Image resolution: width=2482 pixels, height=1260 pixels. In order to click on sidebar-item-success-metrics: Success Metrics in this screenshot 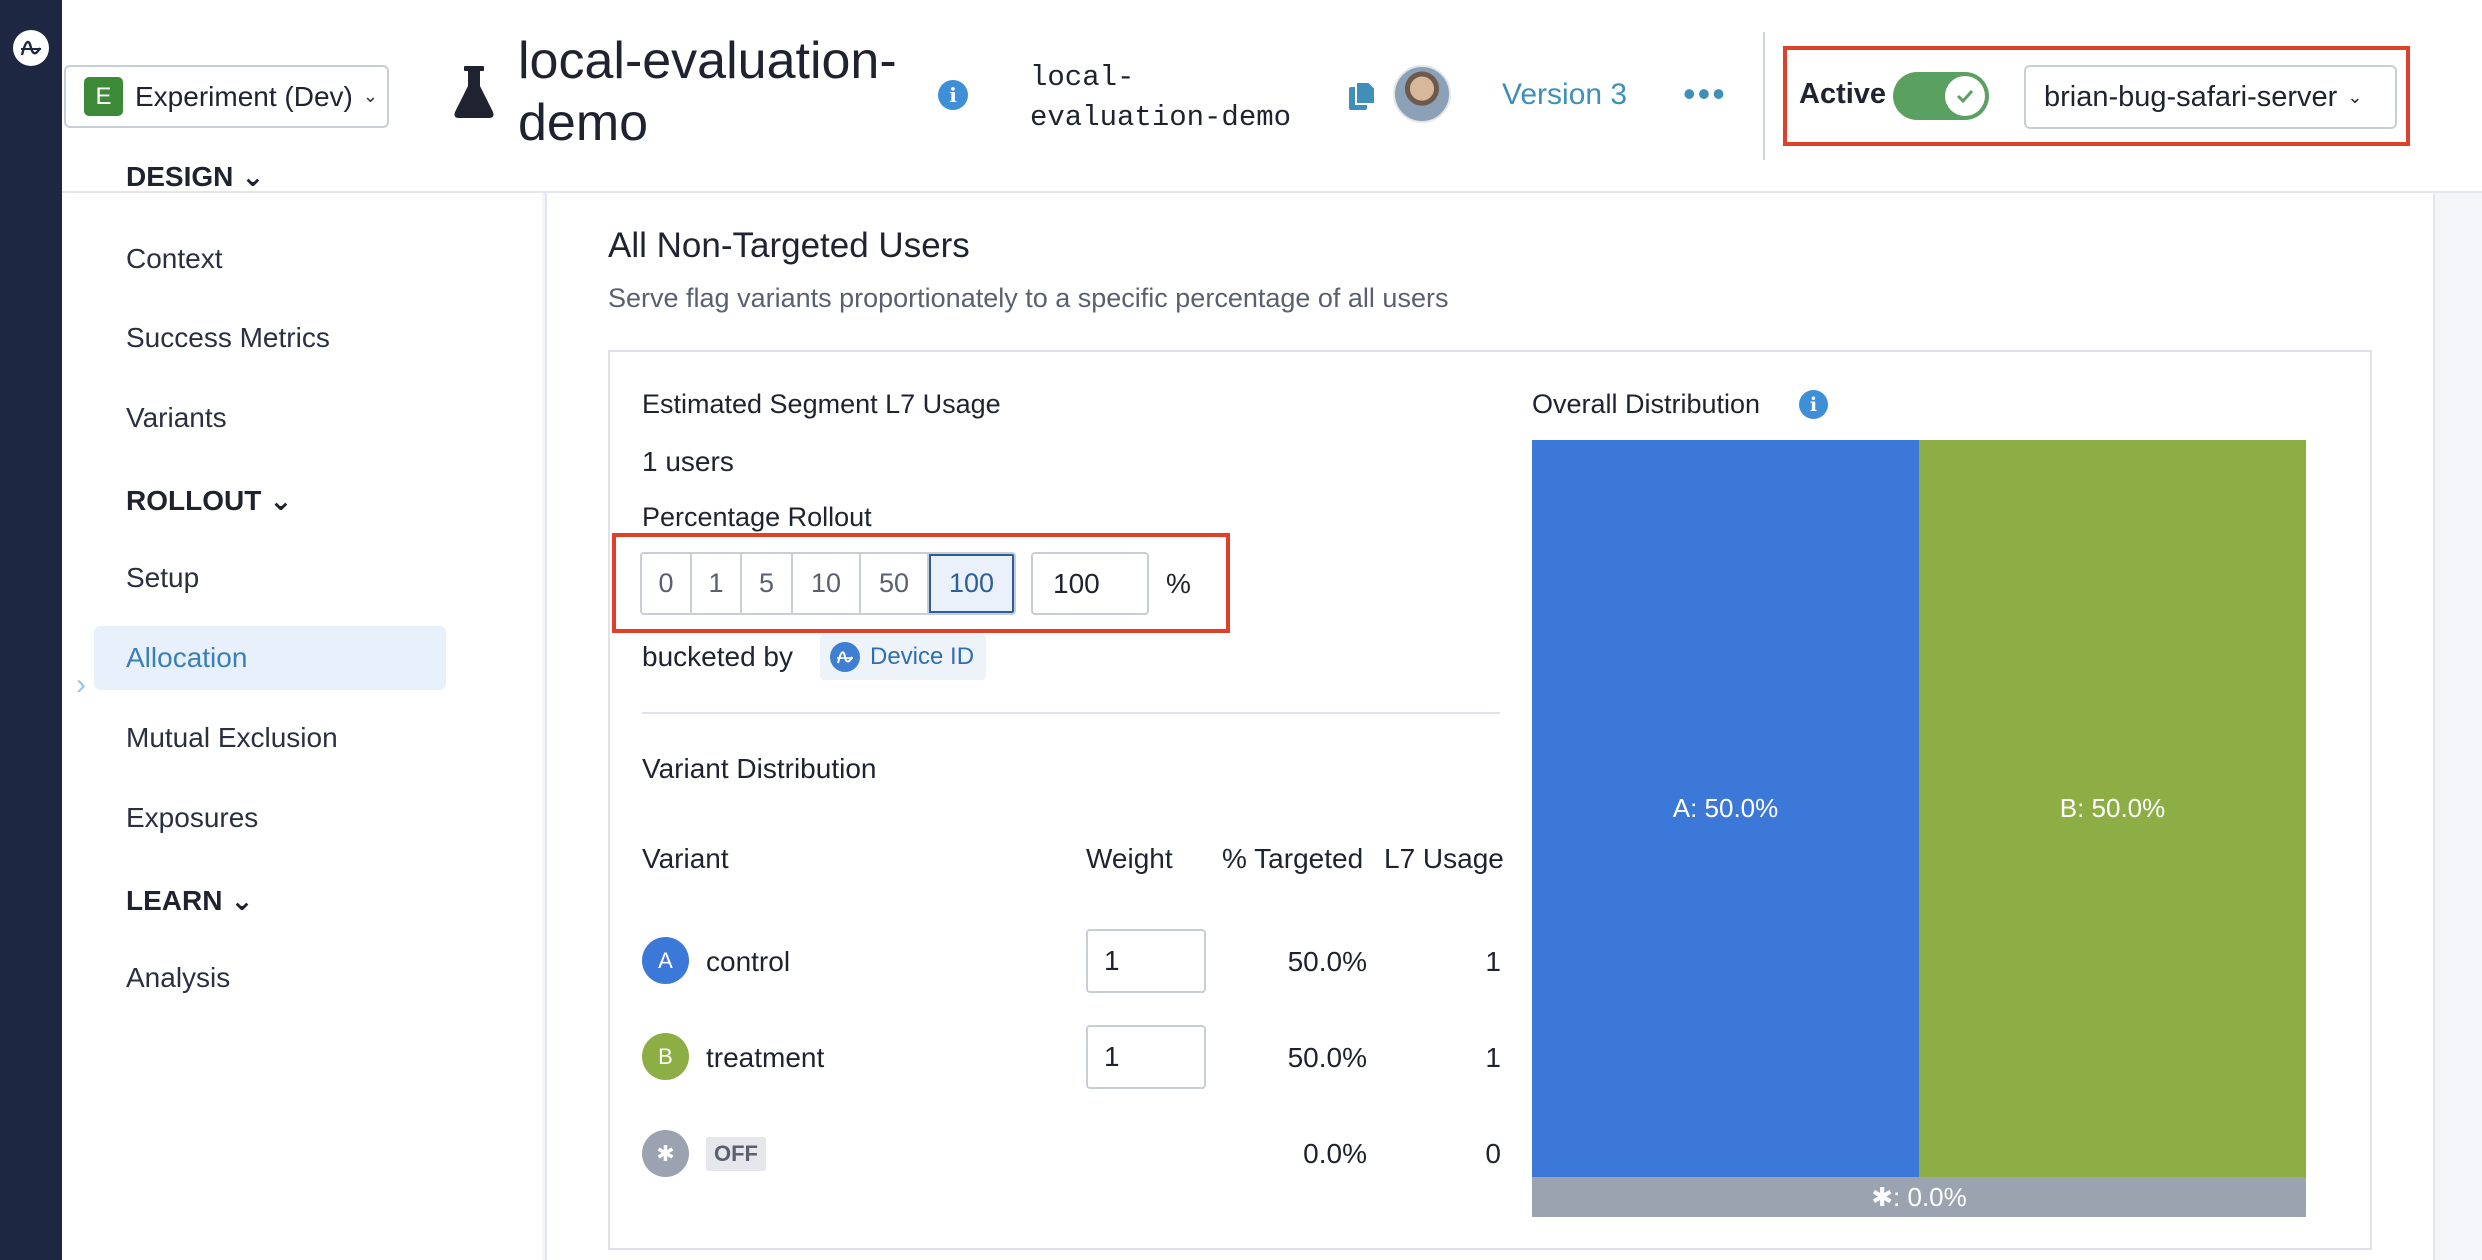, I will do `click(270, 338)`.